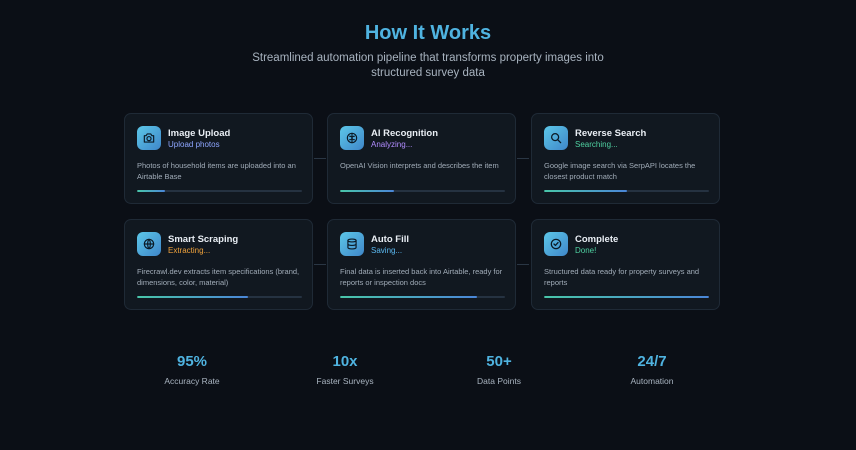  Describe the element at coordinates (611, 133) in the screenshot. I see `step-title: Reverse Search` at that location.